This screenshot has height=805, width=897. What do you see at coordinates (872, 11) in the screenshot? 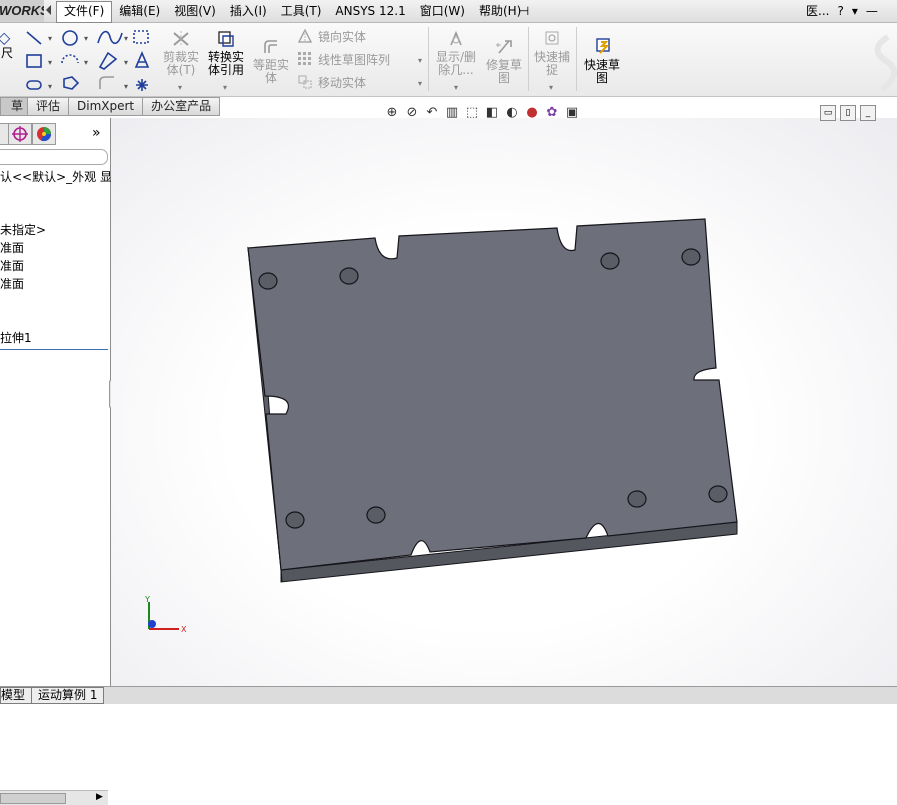
I see `minimize-icon: —` at bounding box center [872, 11].